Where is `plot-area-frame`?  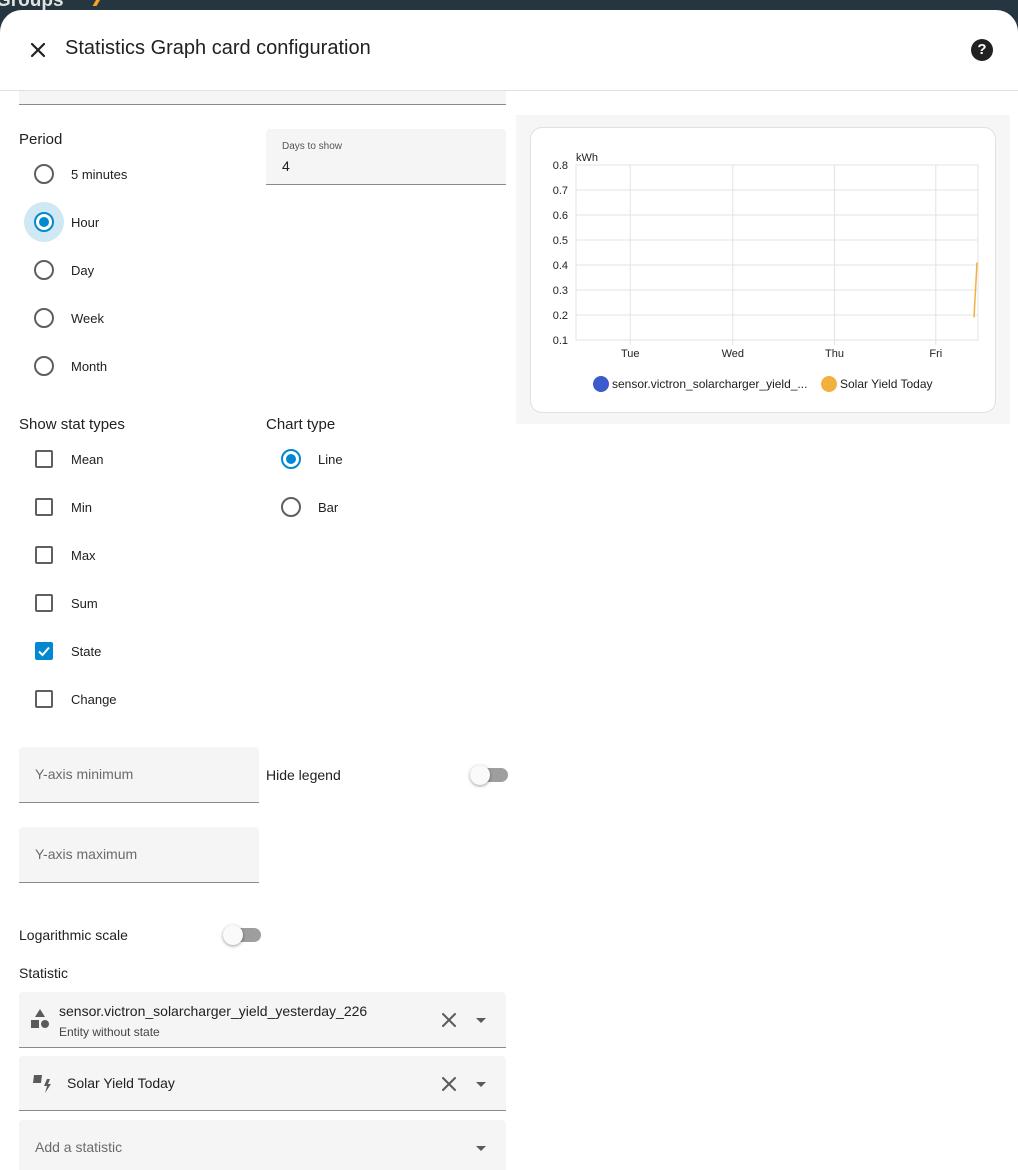
plot-area-frame is located at coordinates (777, 252).